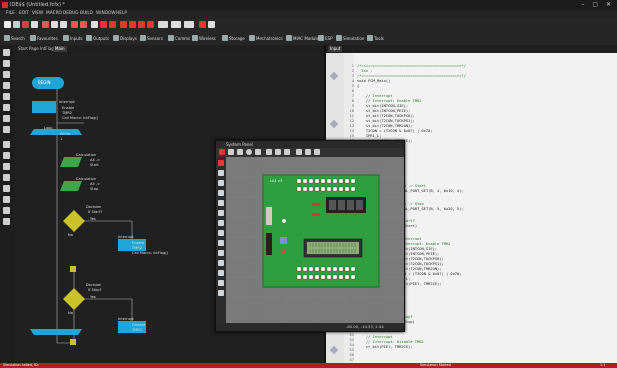 The height and width of the screenshot is (368, 617). I want to click on grid-icon, so click(287, 152).